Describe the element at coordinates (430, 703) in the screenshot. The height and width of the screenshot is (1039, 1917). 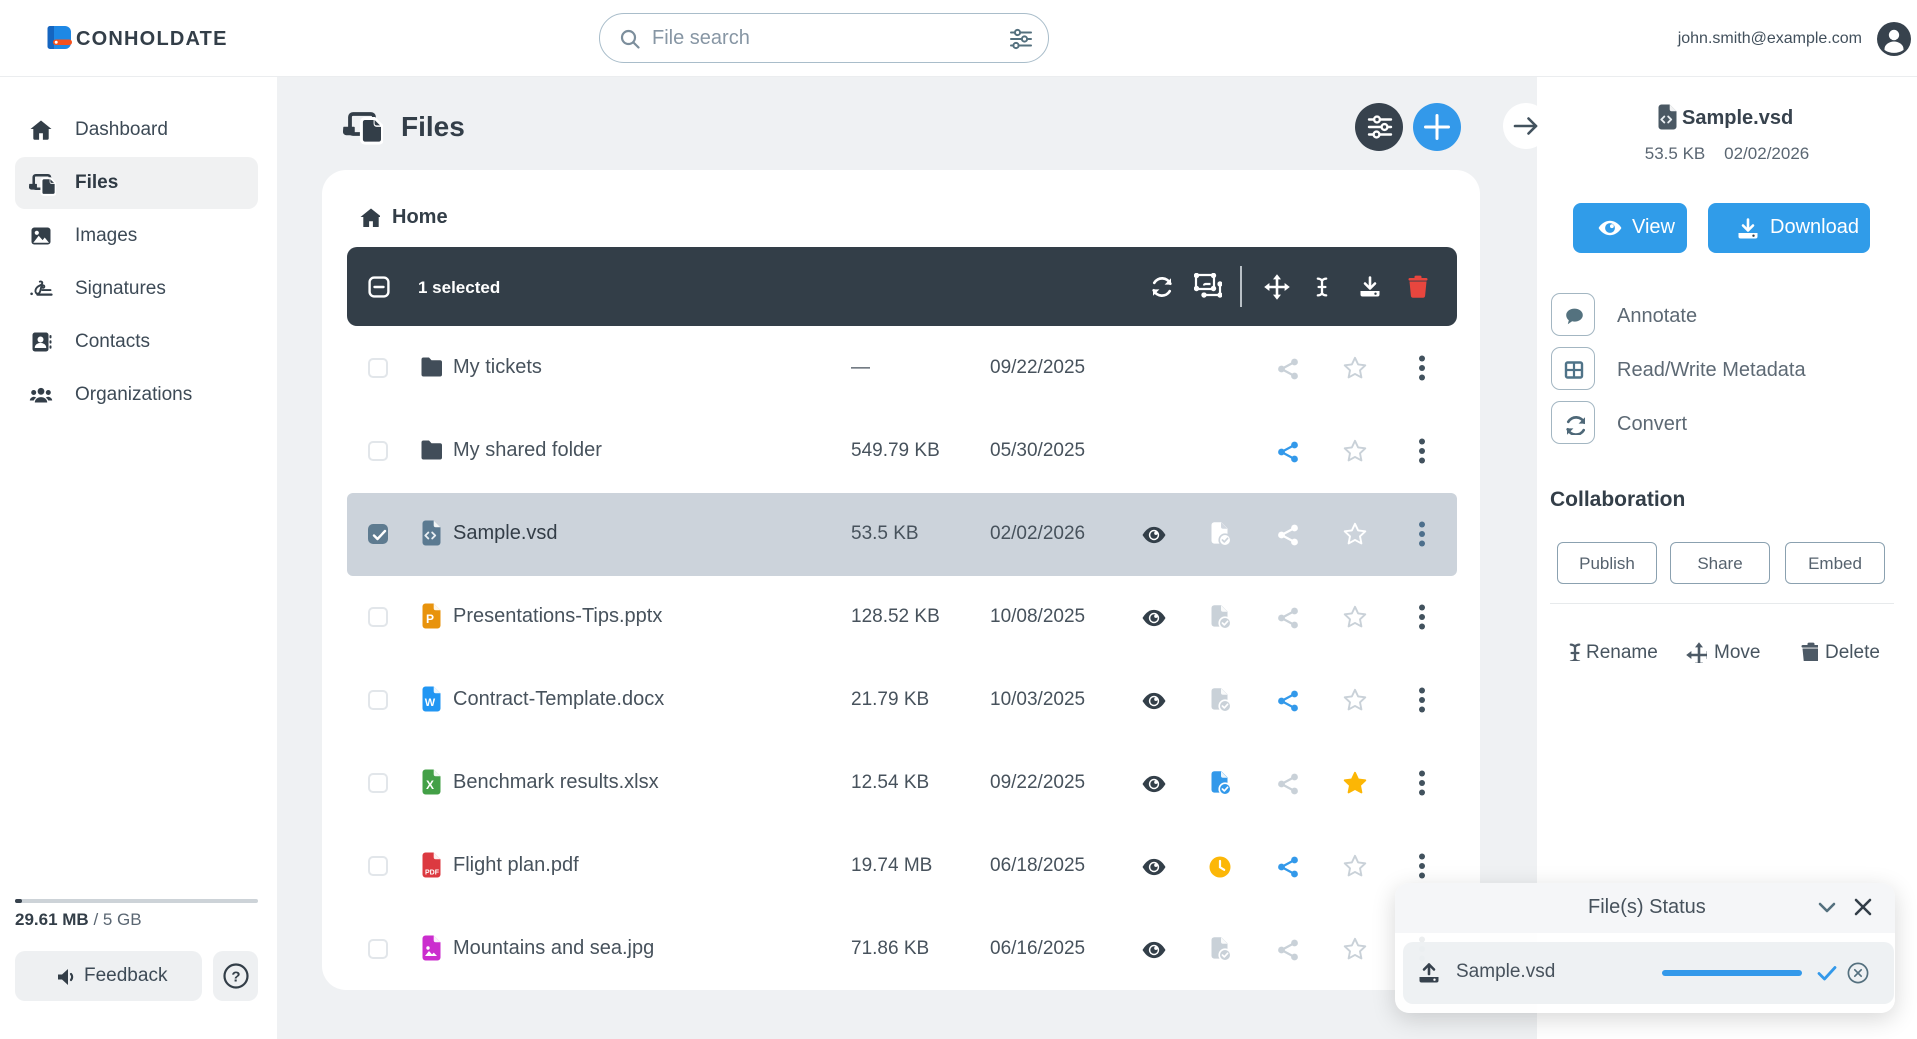
I see `svg-text: W` at that location.